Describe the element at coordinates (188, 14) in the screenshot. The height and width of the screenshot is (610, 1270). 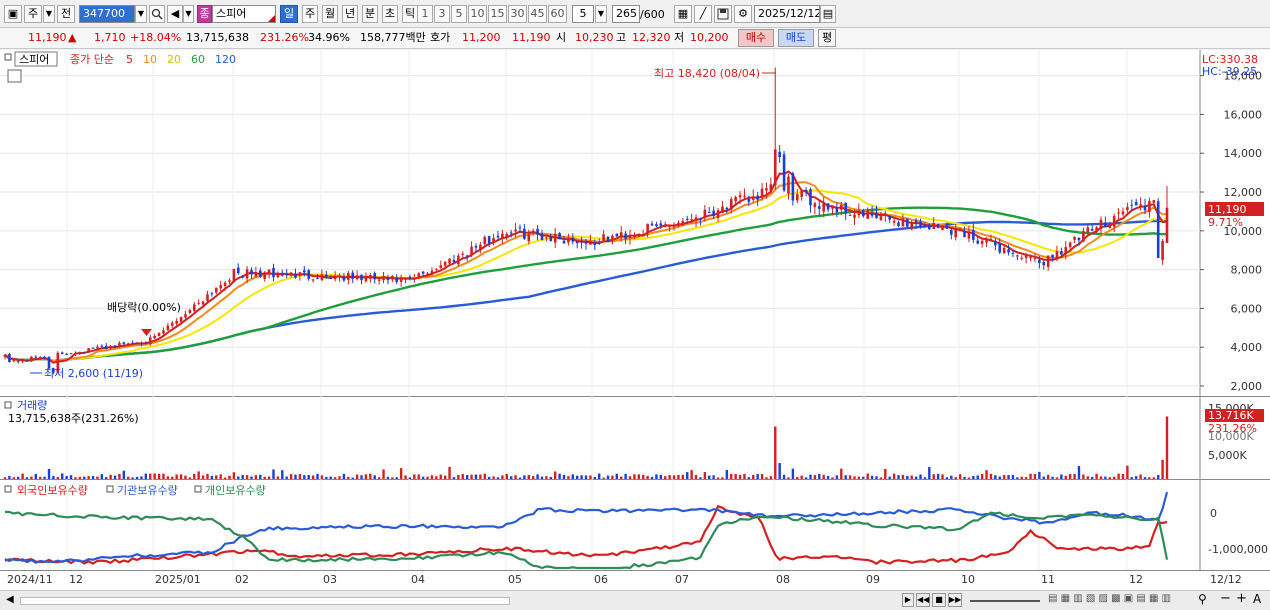
I see `speaker-dropdown-icon: ▼` at that location.